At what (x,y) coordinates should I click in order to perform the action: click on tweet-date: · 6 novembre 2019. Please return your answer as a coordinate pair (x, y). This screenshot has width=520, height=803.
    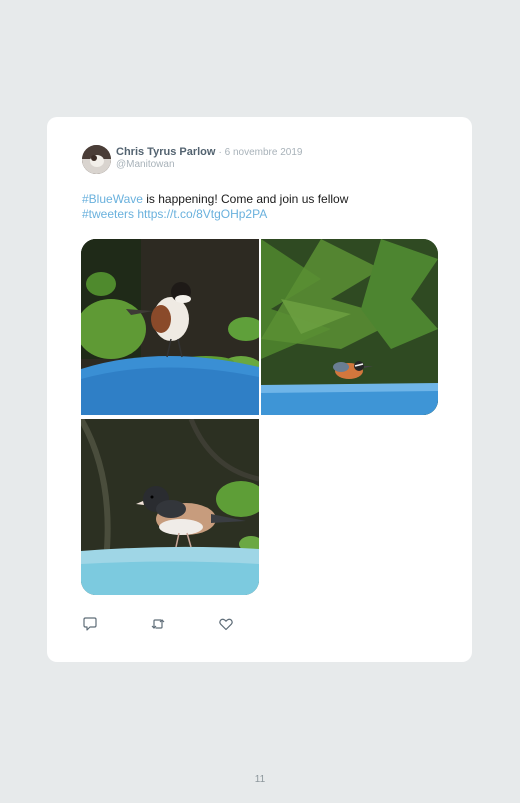
    Looking at the image, I should click on (261, 152).